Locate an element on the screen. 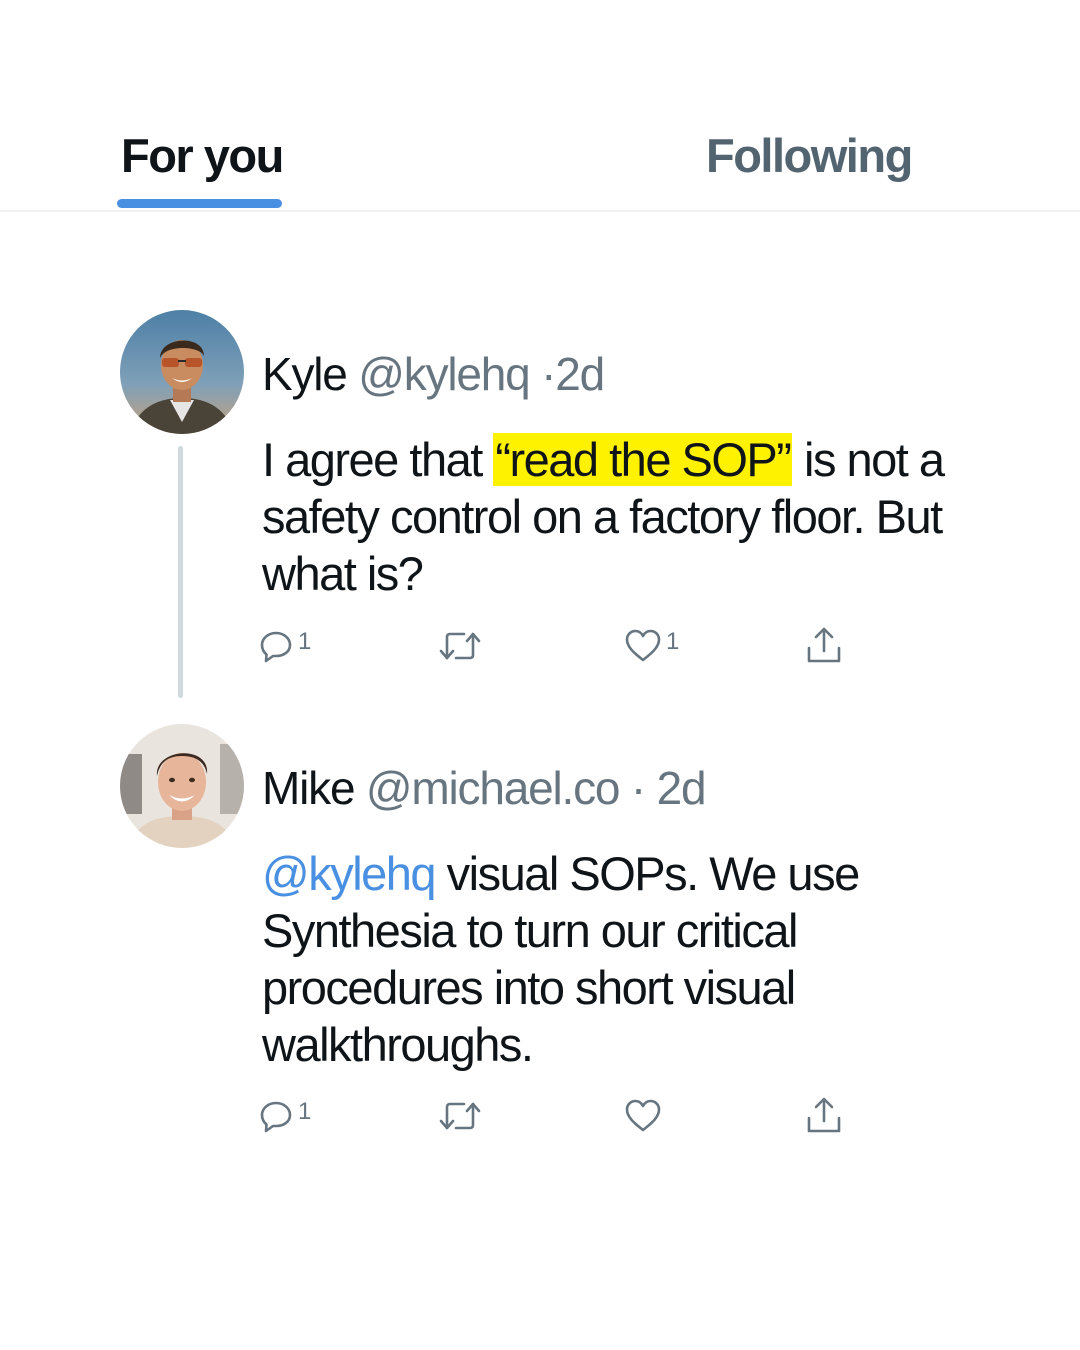 This screenshot has width=1080, height=1350. thread-connector-line is located at coordinates (180, 572).